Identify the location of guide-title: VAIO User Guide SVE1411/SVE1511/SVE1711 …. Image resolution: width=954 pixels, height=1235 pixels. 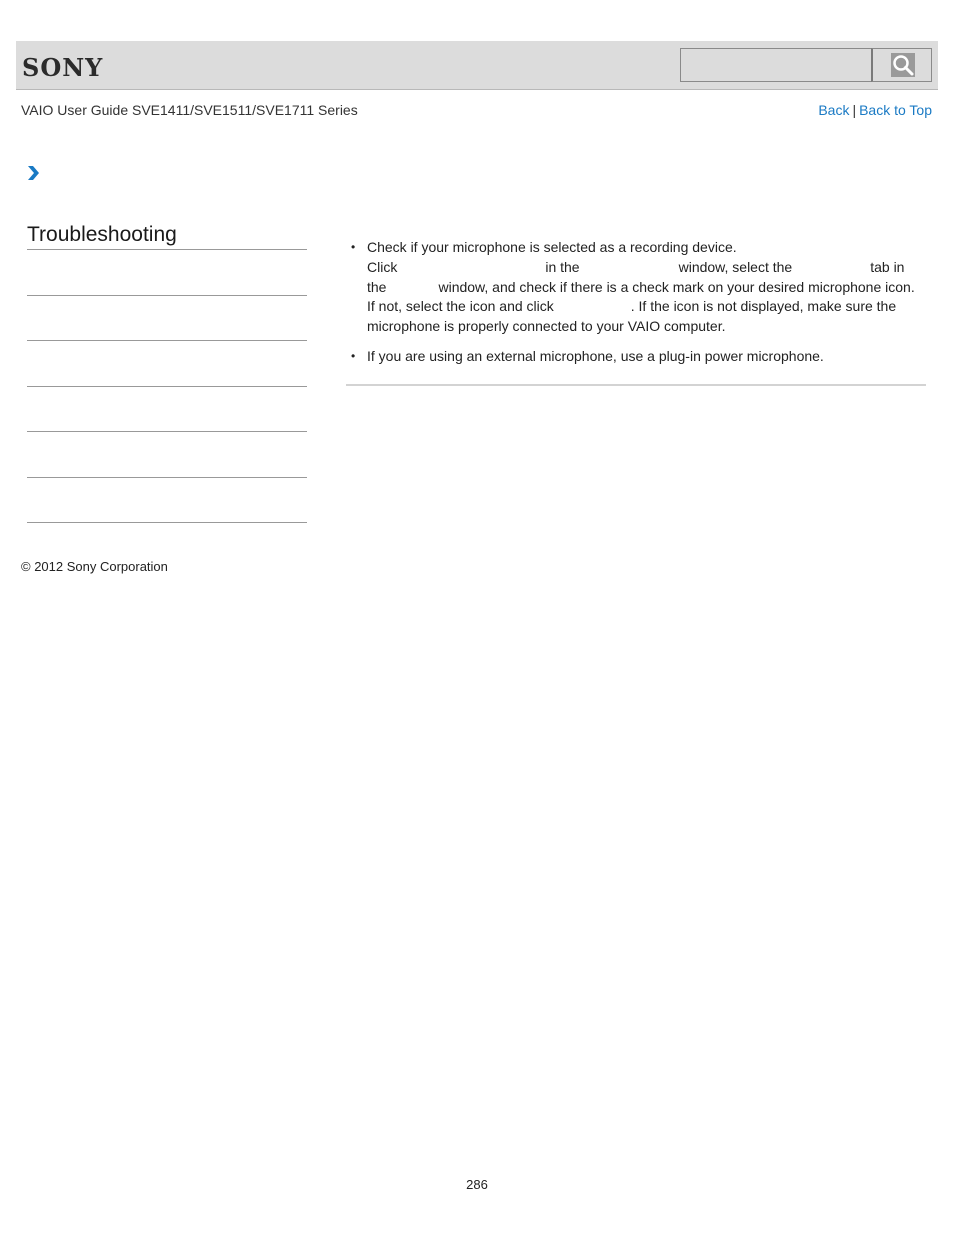
(189, 110).